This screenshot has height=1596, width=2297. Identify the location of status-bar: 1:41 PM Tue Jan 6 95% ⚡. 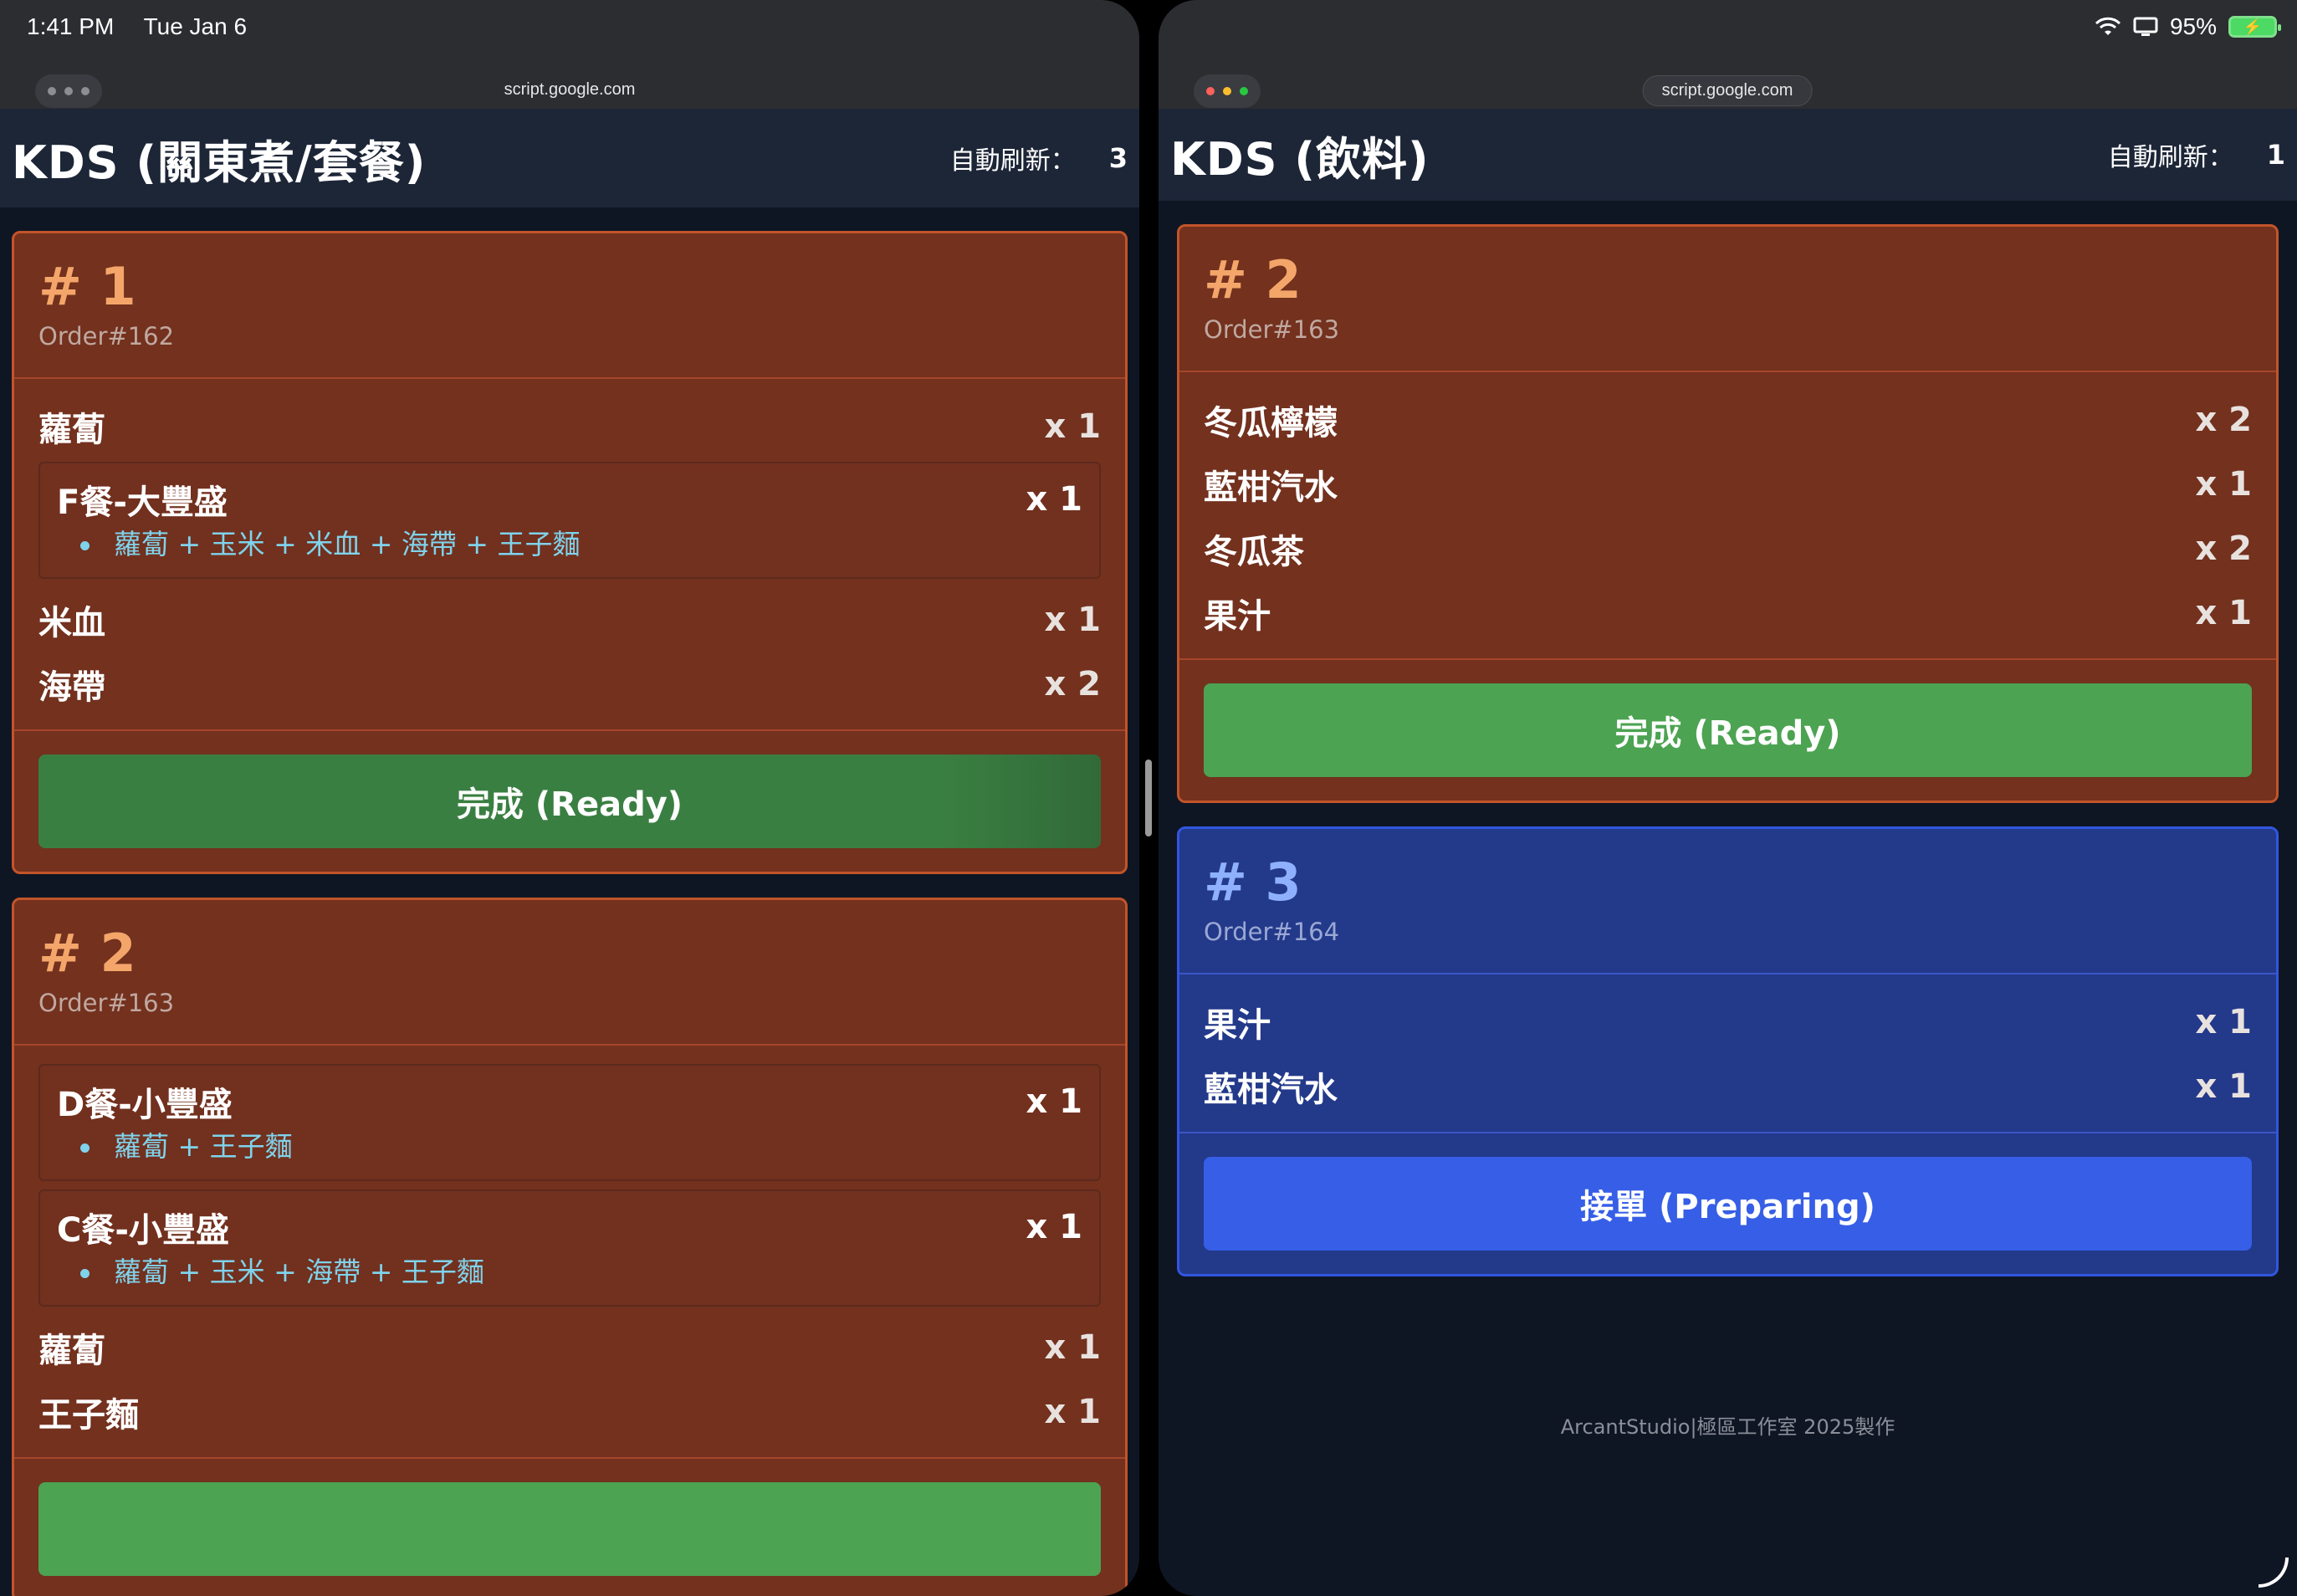
(1148, 26).